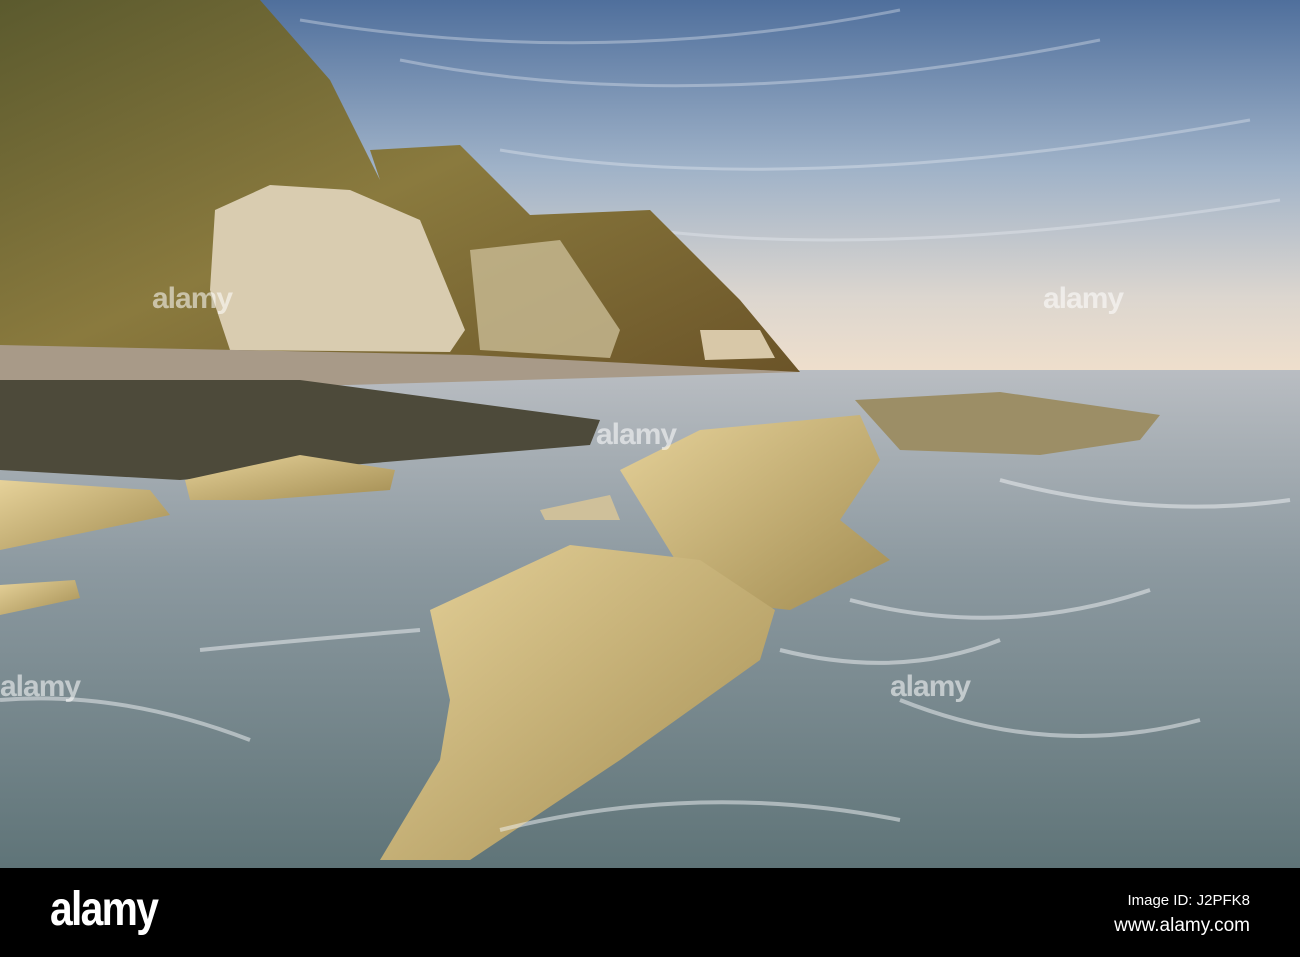  What do you see at coordinates (1182, 926) in the screenshot?
I see `website-link: www.alamy.com` at bounding box center [1182, 926].